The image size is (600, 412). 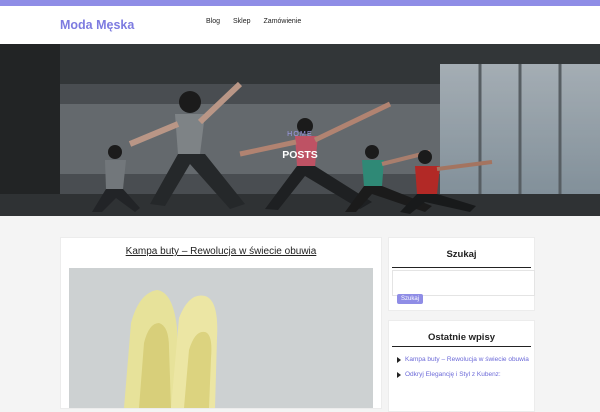 What do you see at coordinates (300, 134) in the screenshot?
I see `breadcrumb-home: HOME` at bounding box center [300, 134].